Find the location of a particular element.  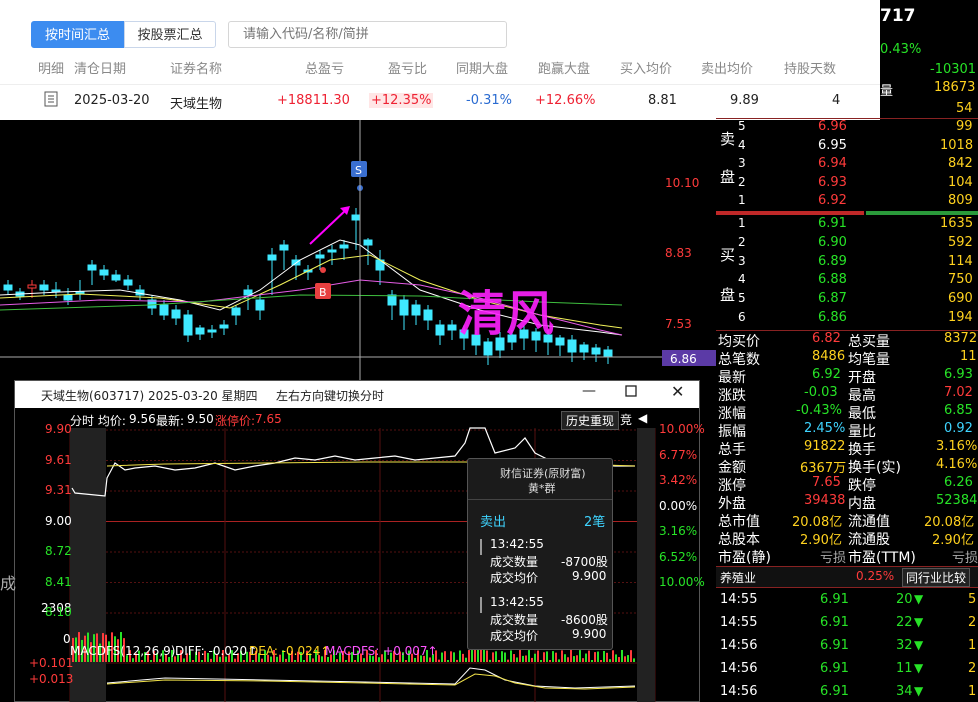

latest-price: 9.50 is located at coordinates (200, 419).